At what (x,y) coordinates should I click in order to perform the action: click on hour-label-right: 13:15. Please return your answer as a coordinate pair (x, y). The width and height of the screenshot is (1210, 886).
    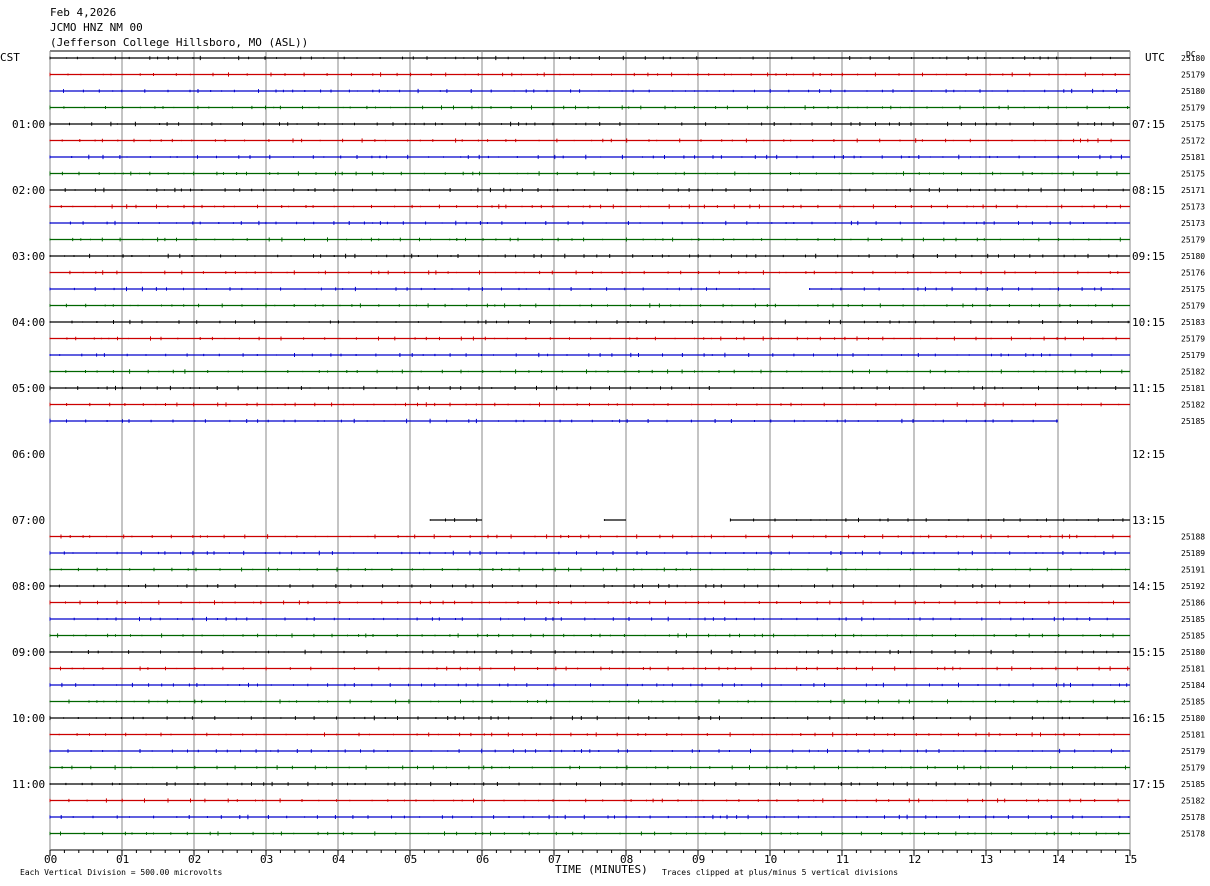
    Looking at the image, I should click on (1148, 520).